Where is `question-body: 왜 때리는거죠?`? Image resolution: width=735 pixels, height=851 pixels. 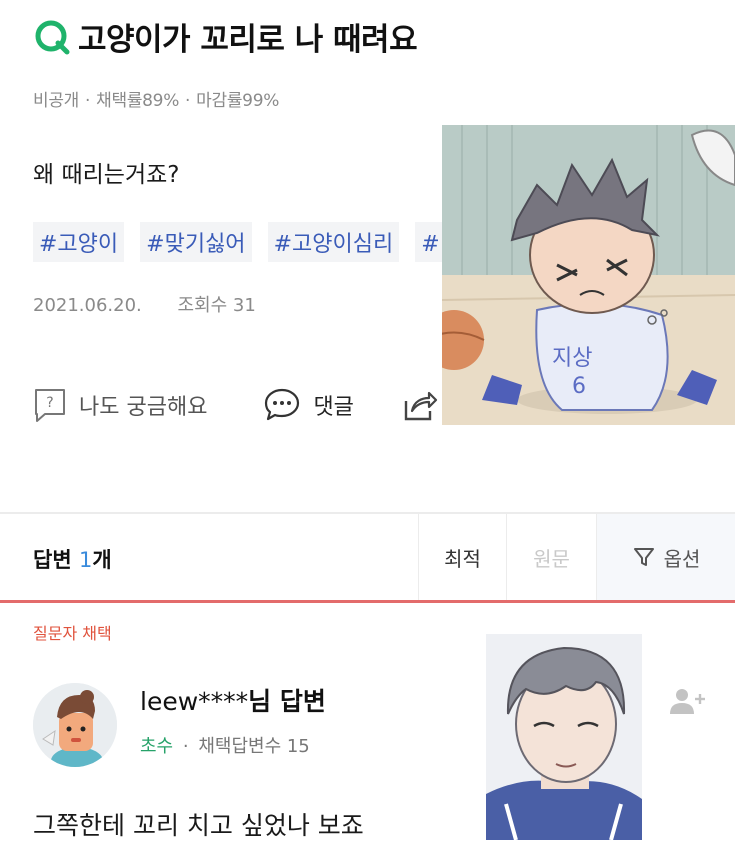 question-body: 왜 때리는거죠? is located at coordinates (106, 175).